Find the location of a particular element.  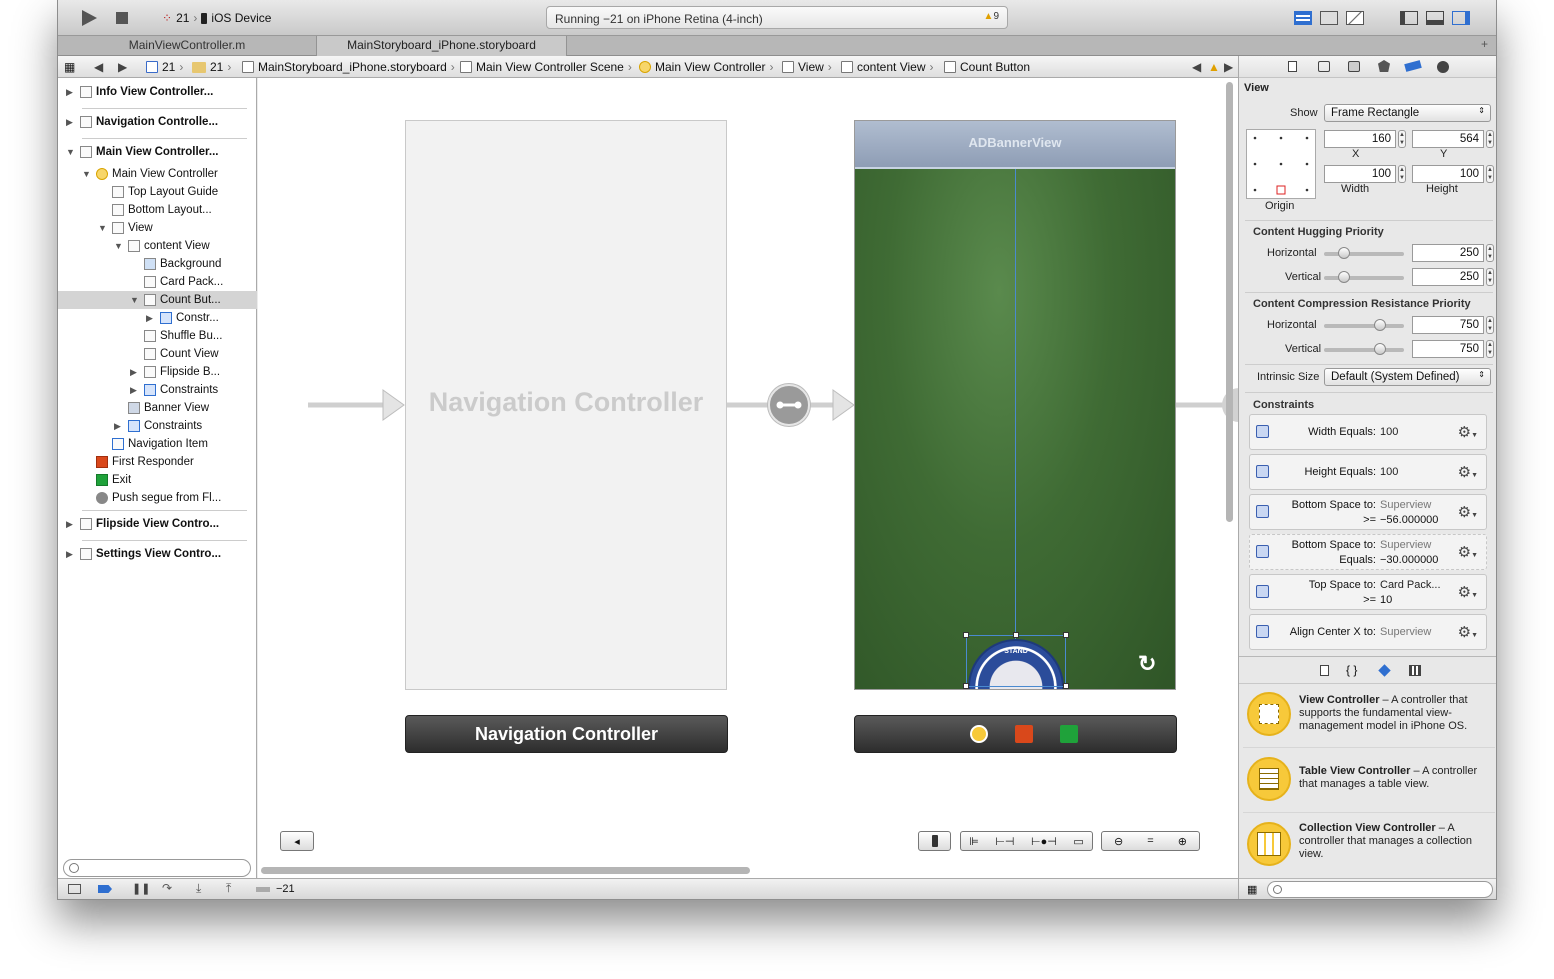

pin-icon: ⊢⊣ is located at coordinates (1004, 841).